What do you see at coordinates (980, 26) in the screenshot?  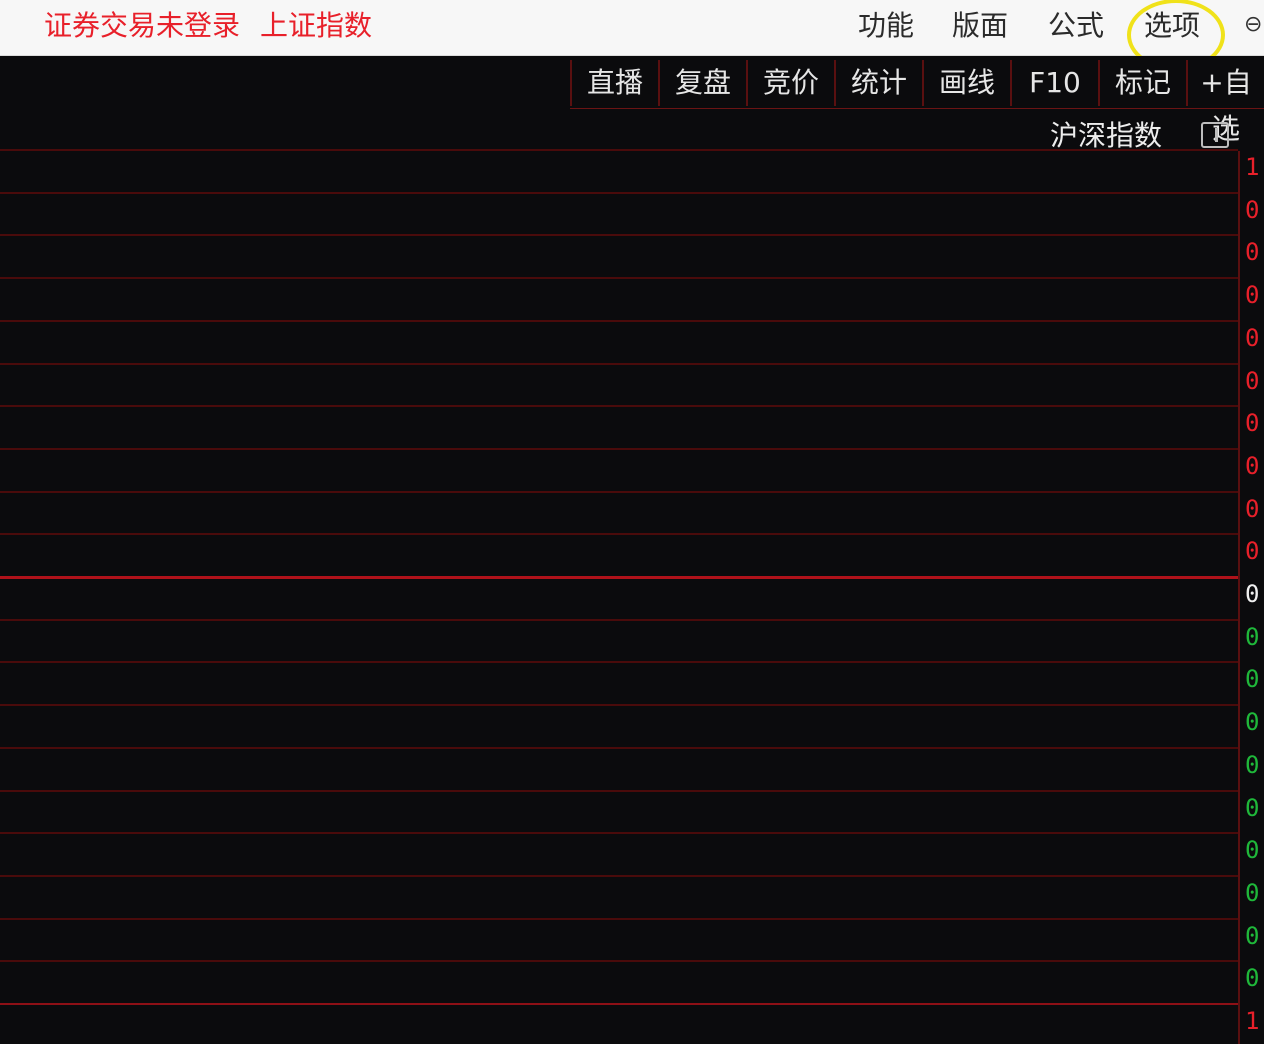 I see `menu-layout: 版面` at bounding box center [980, 26].